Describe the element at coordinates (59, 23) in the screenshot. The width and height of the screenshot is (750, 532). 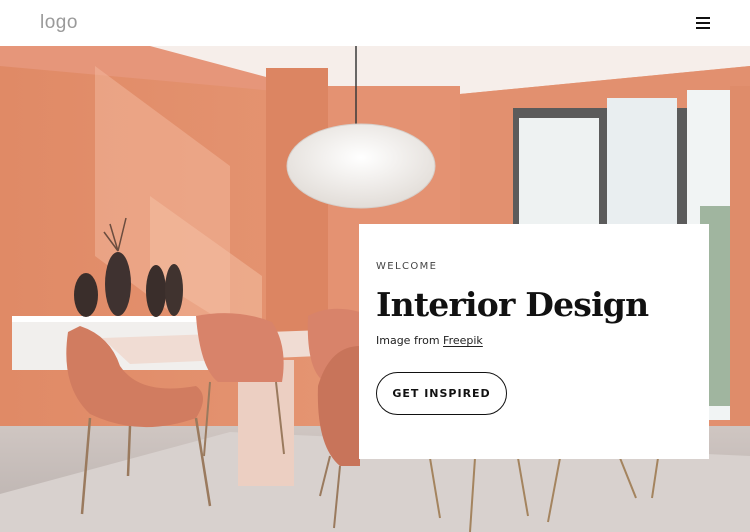
I see `site-logo: logo` at that location.